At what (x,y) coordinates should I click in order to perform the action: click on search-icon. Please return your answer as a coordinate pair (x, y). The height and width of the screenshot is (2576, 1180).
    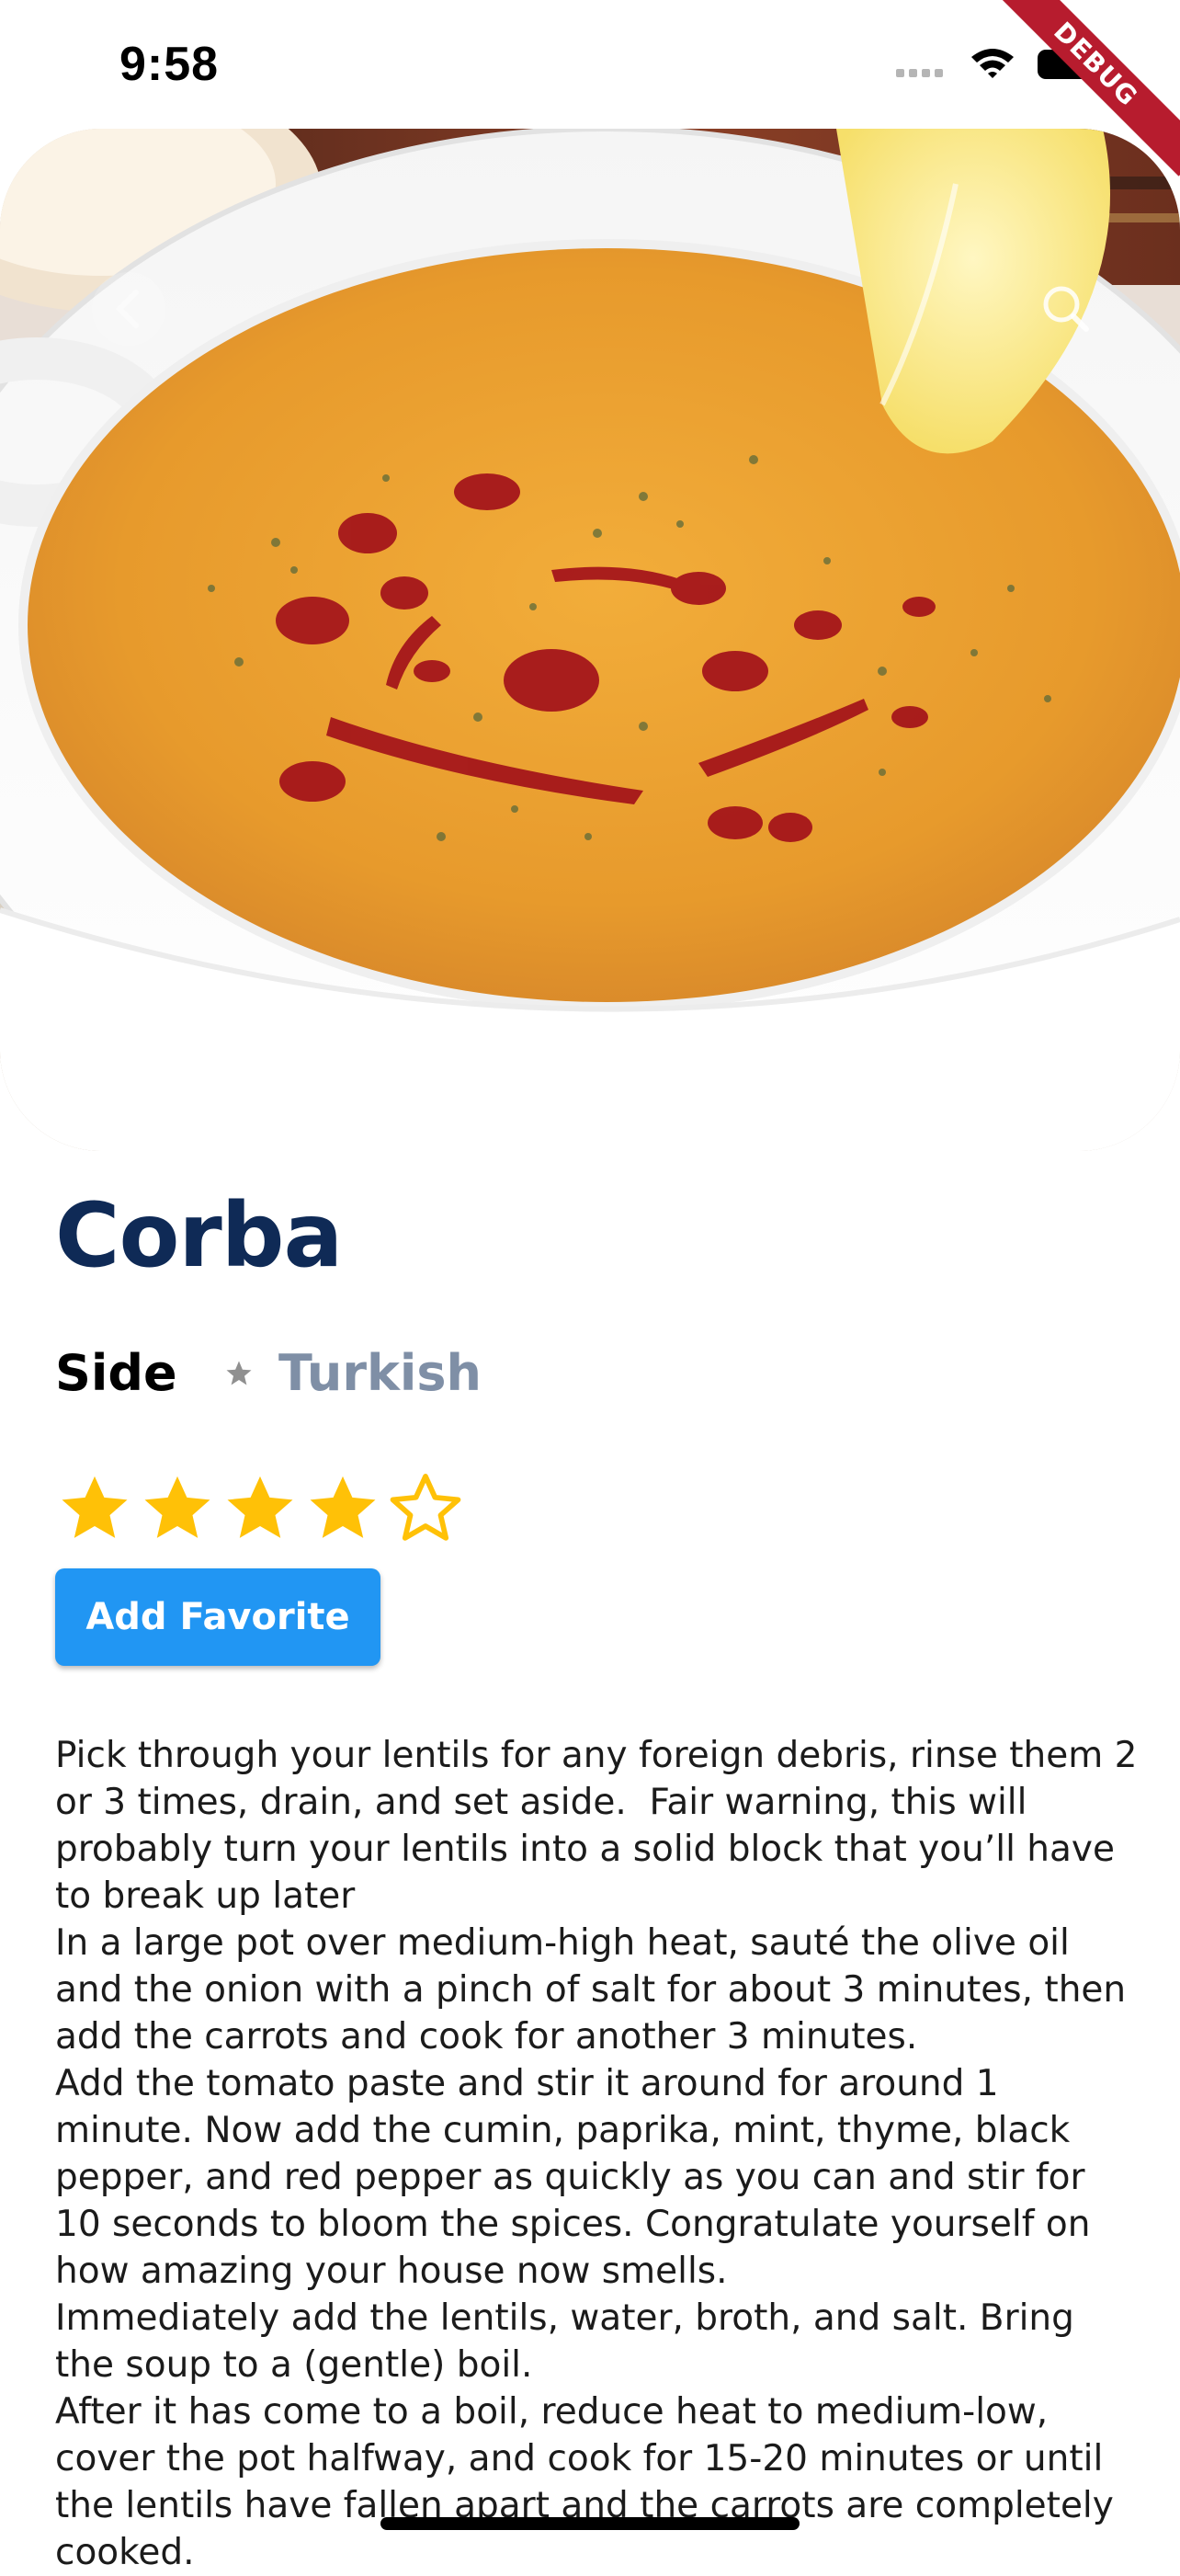
    Looking at the image, I should click on (1066, 309).